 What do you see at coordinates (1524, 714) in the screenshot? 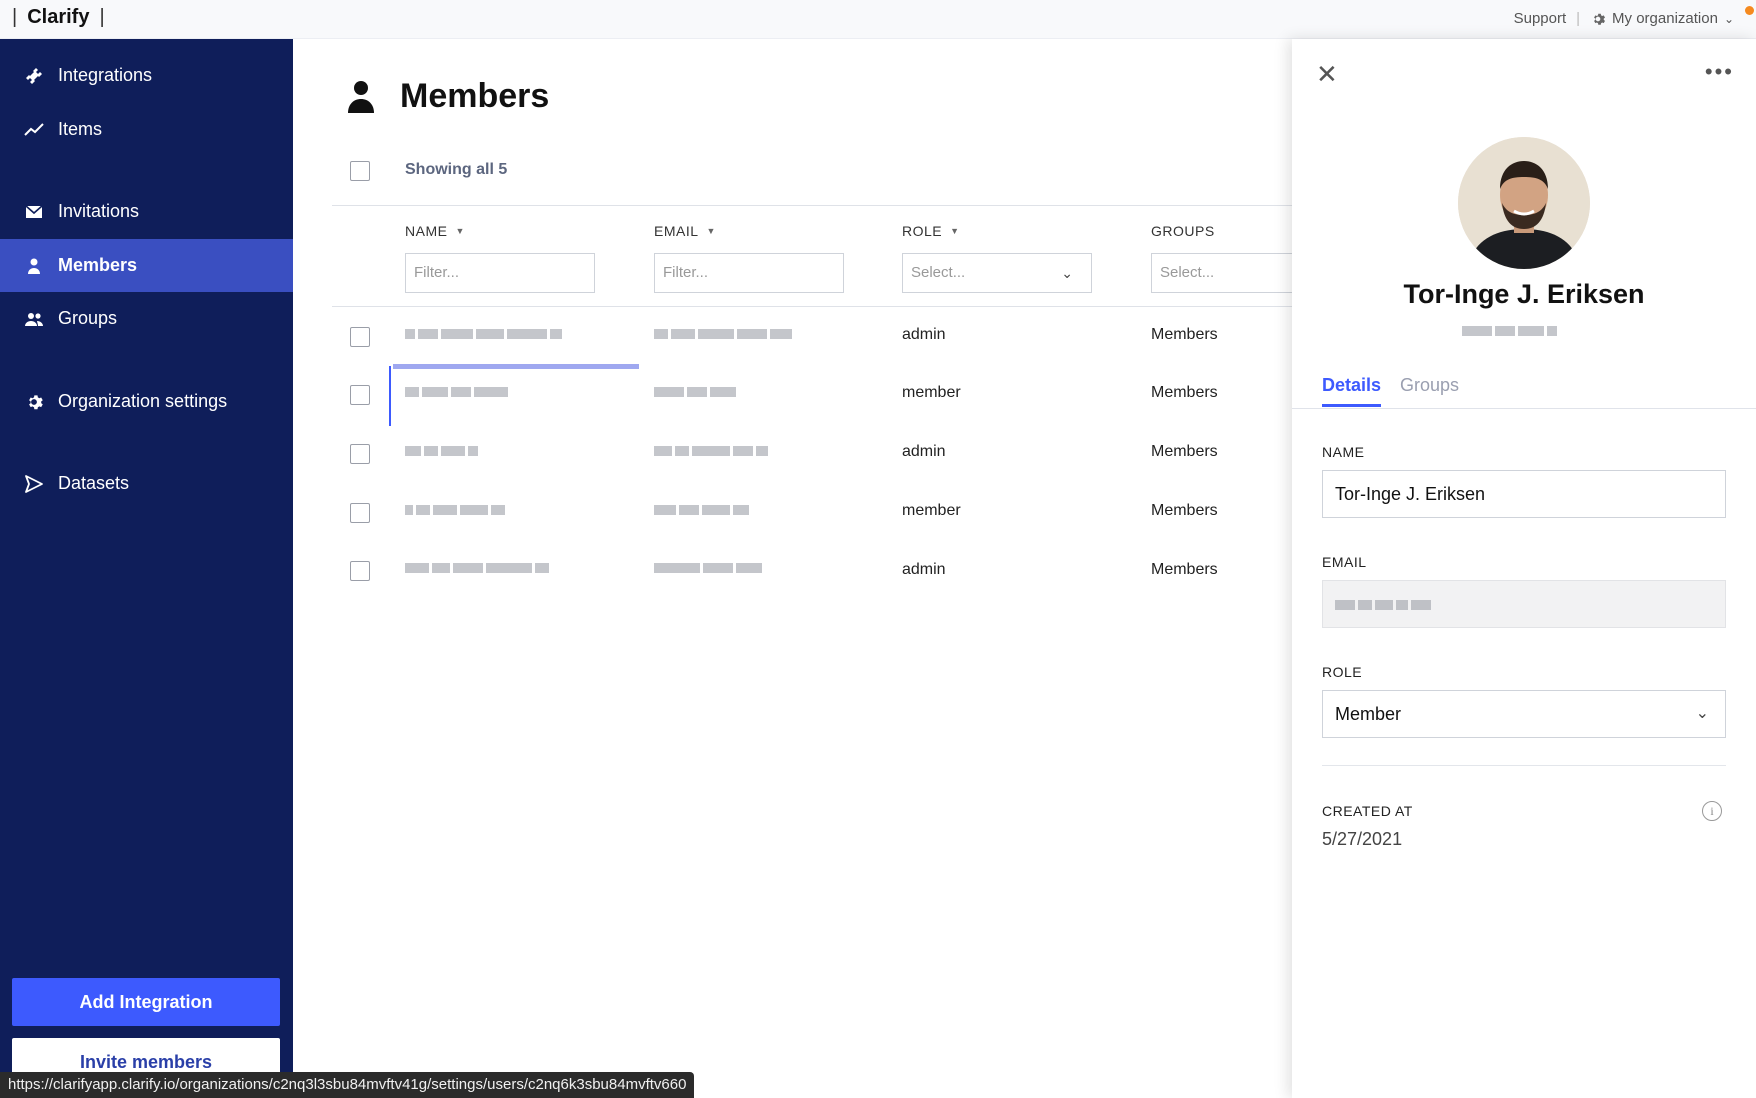
I see `role-select: Member ⌄` at bounding box center [1524, 714].